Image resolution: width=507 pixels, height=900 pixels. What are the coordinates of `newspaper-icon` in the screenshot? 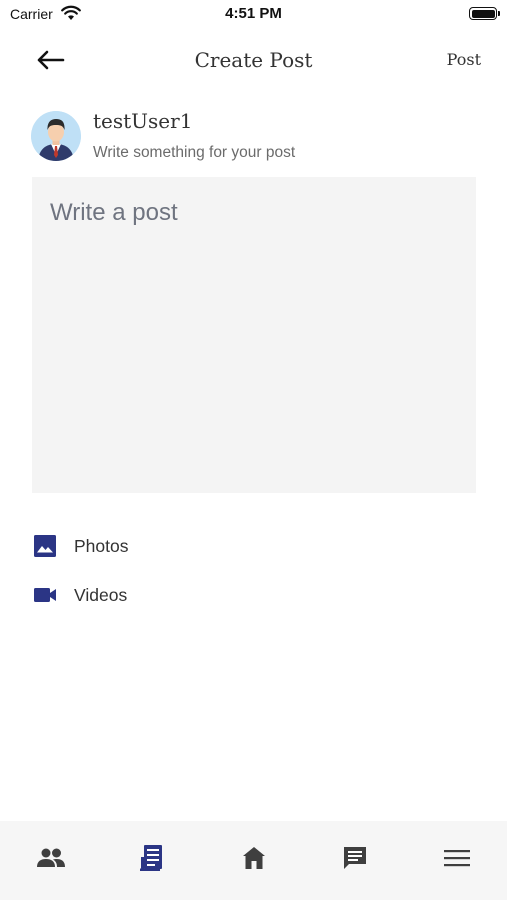 It's located at (151, 858).